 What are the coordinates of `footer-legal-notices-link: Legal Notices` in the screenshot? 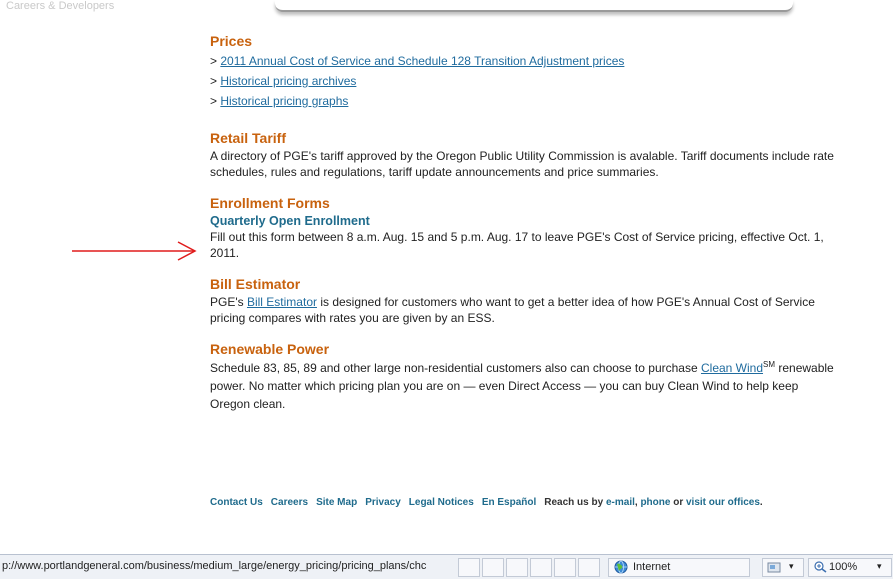 It's located at (441, 502).